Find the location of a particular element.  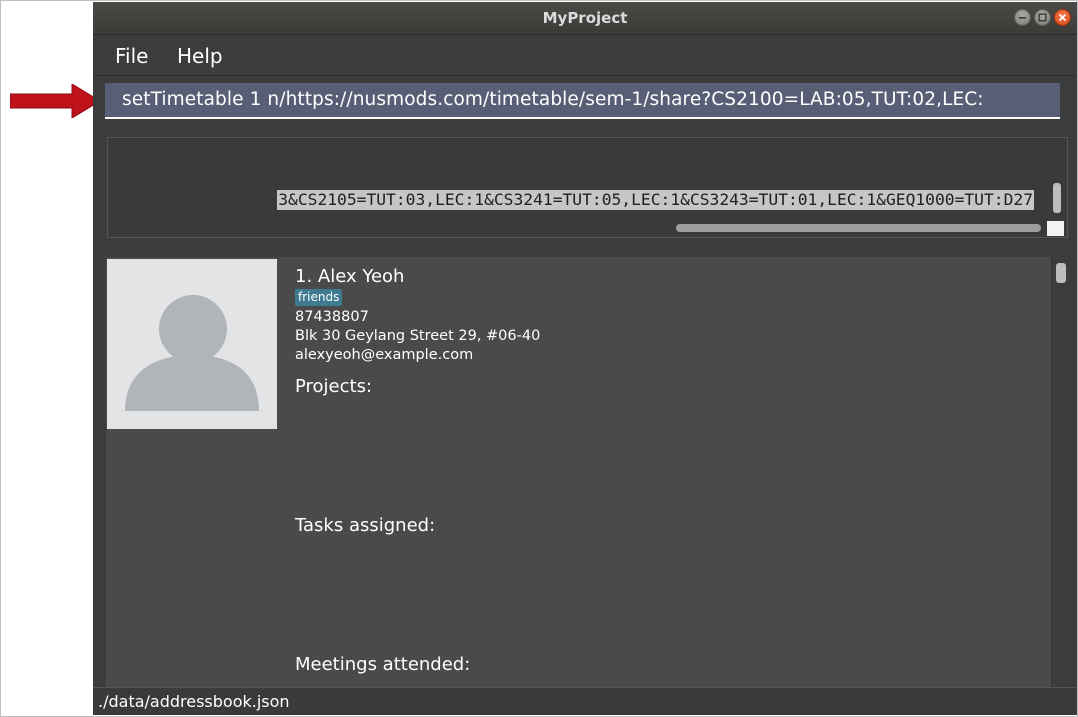

maximize-icon is located at coordinates (1042, 17).